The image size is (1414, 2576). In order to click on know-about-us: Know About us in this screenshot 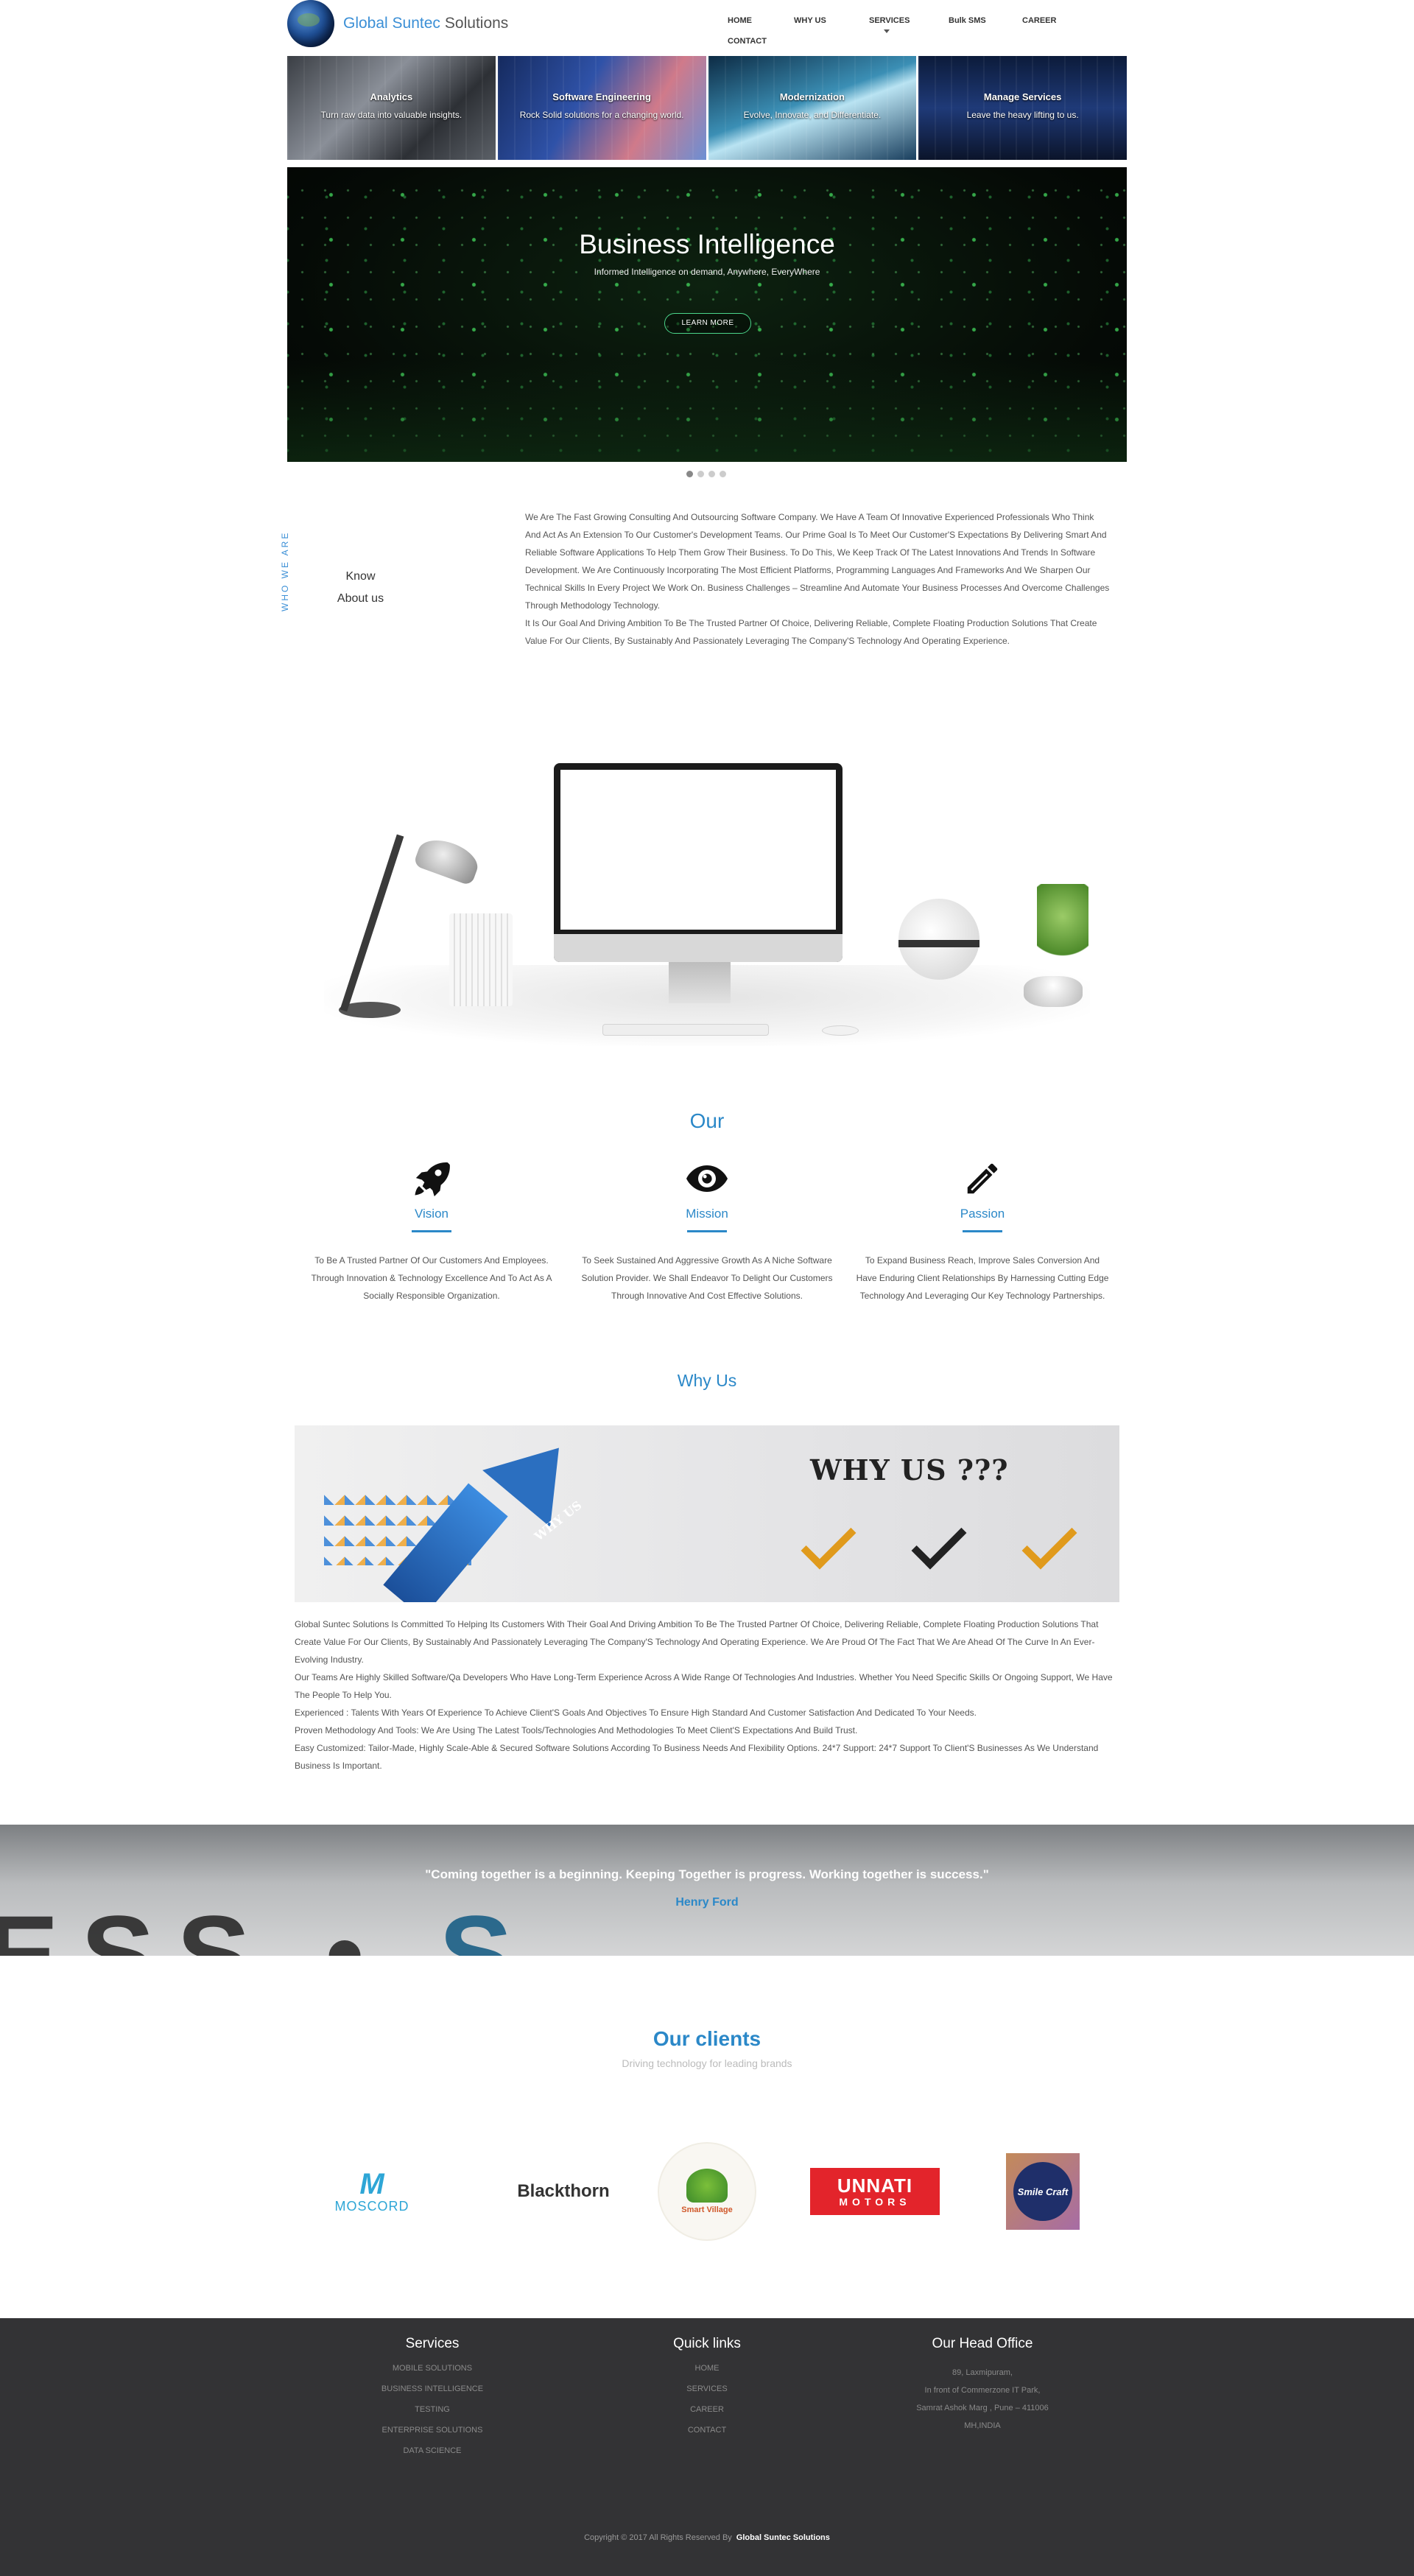, I will do `click(360, 588)`.